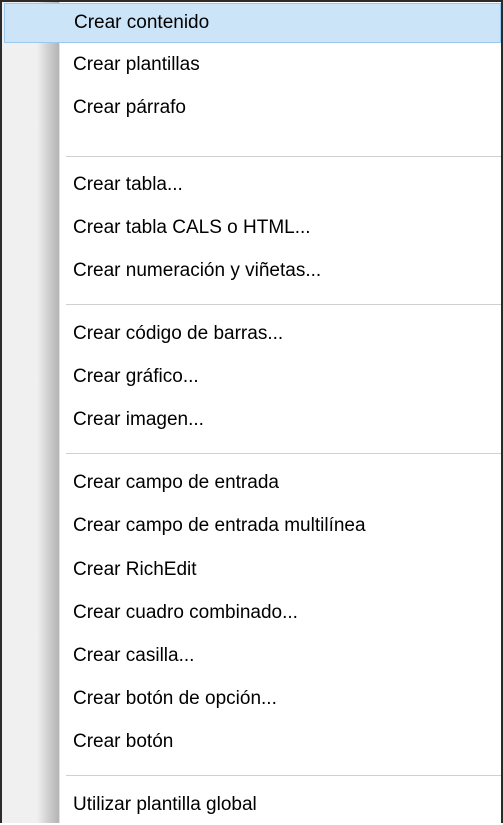  I want to click on menu-item-crear-campo-entrada-multilinea: Crear campo de entrada multilínea, so click(251, 526).